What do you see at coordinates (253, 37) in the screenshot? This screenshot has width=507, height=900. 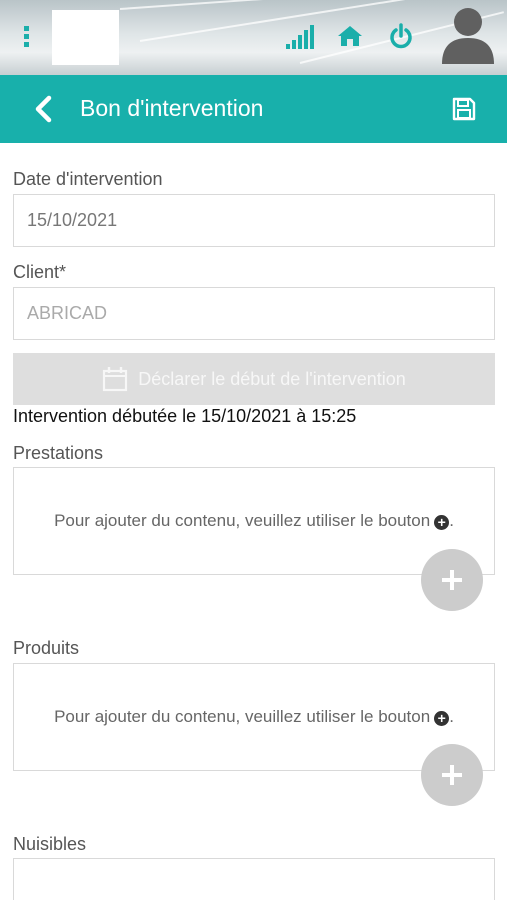 I see `status-bar` at bounding box center [253, 37].